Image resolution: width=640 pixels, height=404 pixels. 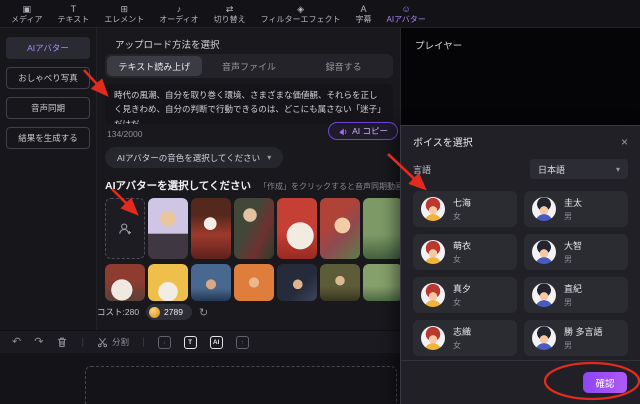 What do you see at coordinates (211, 282) in the screenshot?
I see `avatar-tile-news-anchor-woman` at bounding box center [211, 282].